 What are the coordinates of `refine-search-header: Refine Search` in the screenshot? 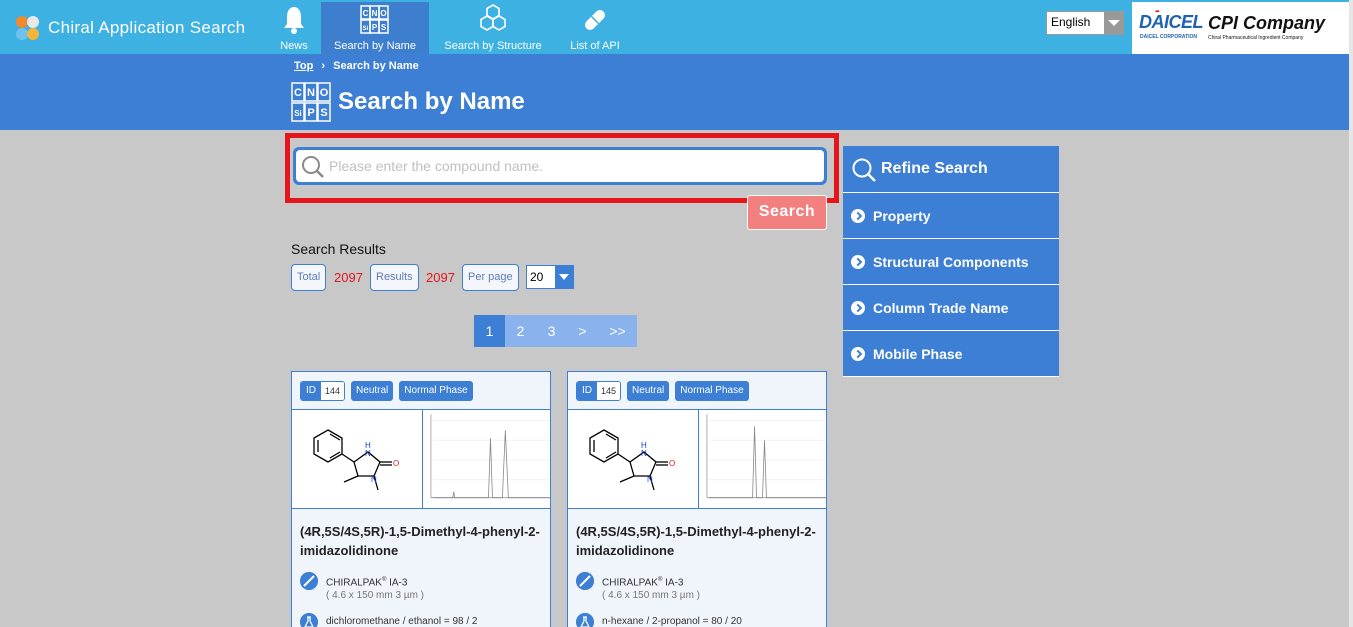 It's located at (951, 169).